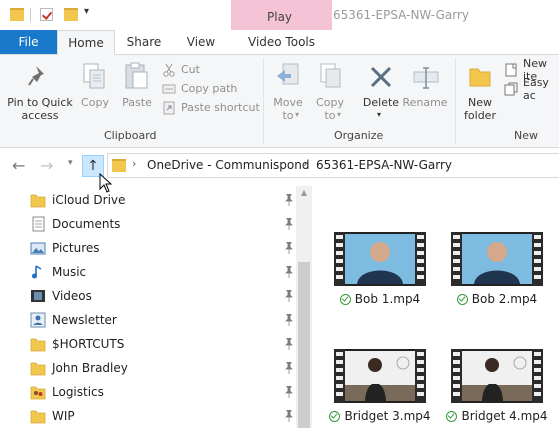 This screenshot has width=559, height=429. What do you see at coordinates (162, 392) in the screenshot?
I see `nav-item: Logistics` at bounding box center [162, 392].